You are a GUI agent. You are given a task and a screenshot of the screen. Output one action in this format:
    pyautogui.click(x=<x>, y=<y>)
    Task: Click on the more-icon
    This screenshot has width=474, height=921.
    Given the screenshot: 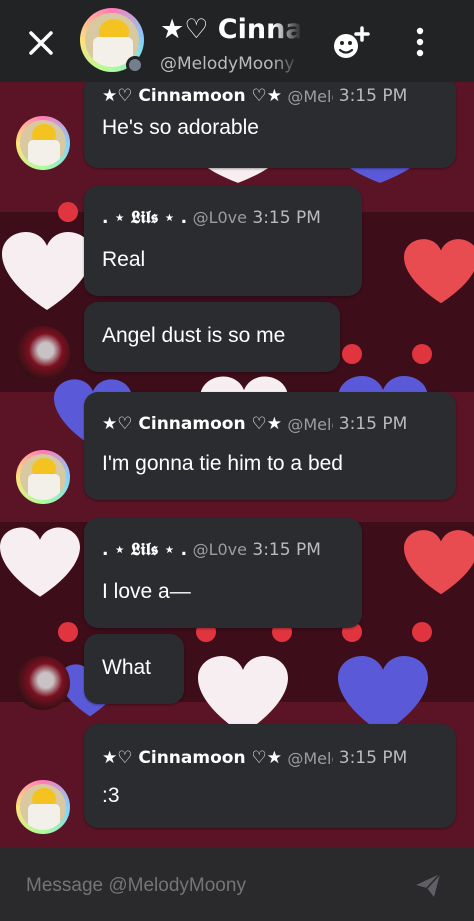 What is the action you would take?
    pyautogui.click(x=420, y=42)
    